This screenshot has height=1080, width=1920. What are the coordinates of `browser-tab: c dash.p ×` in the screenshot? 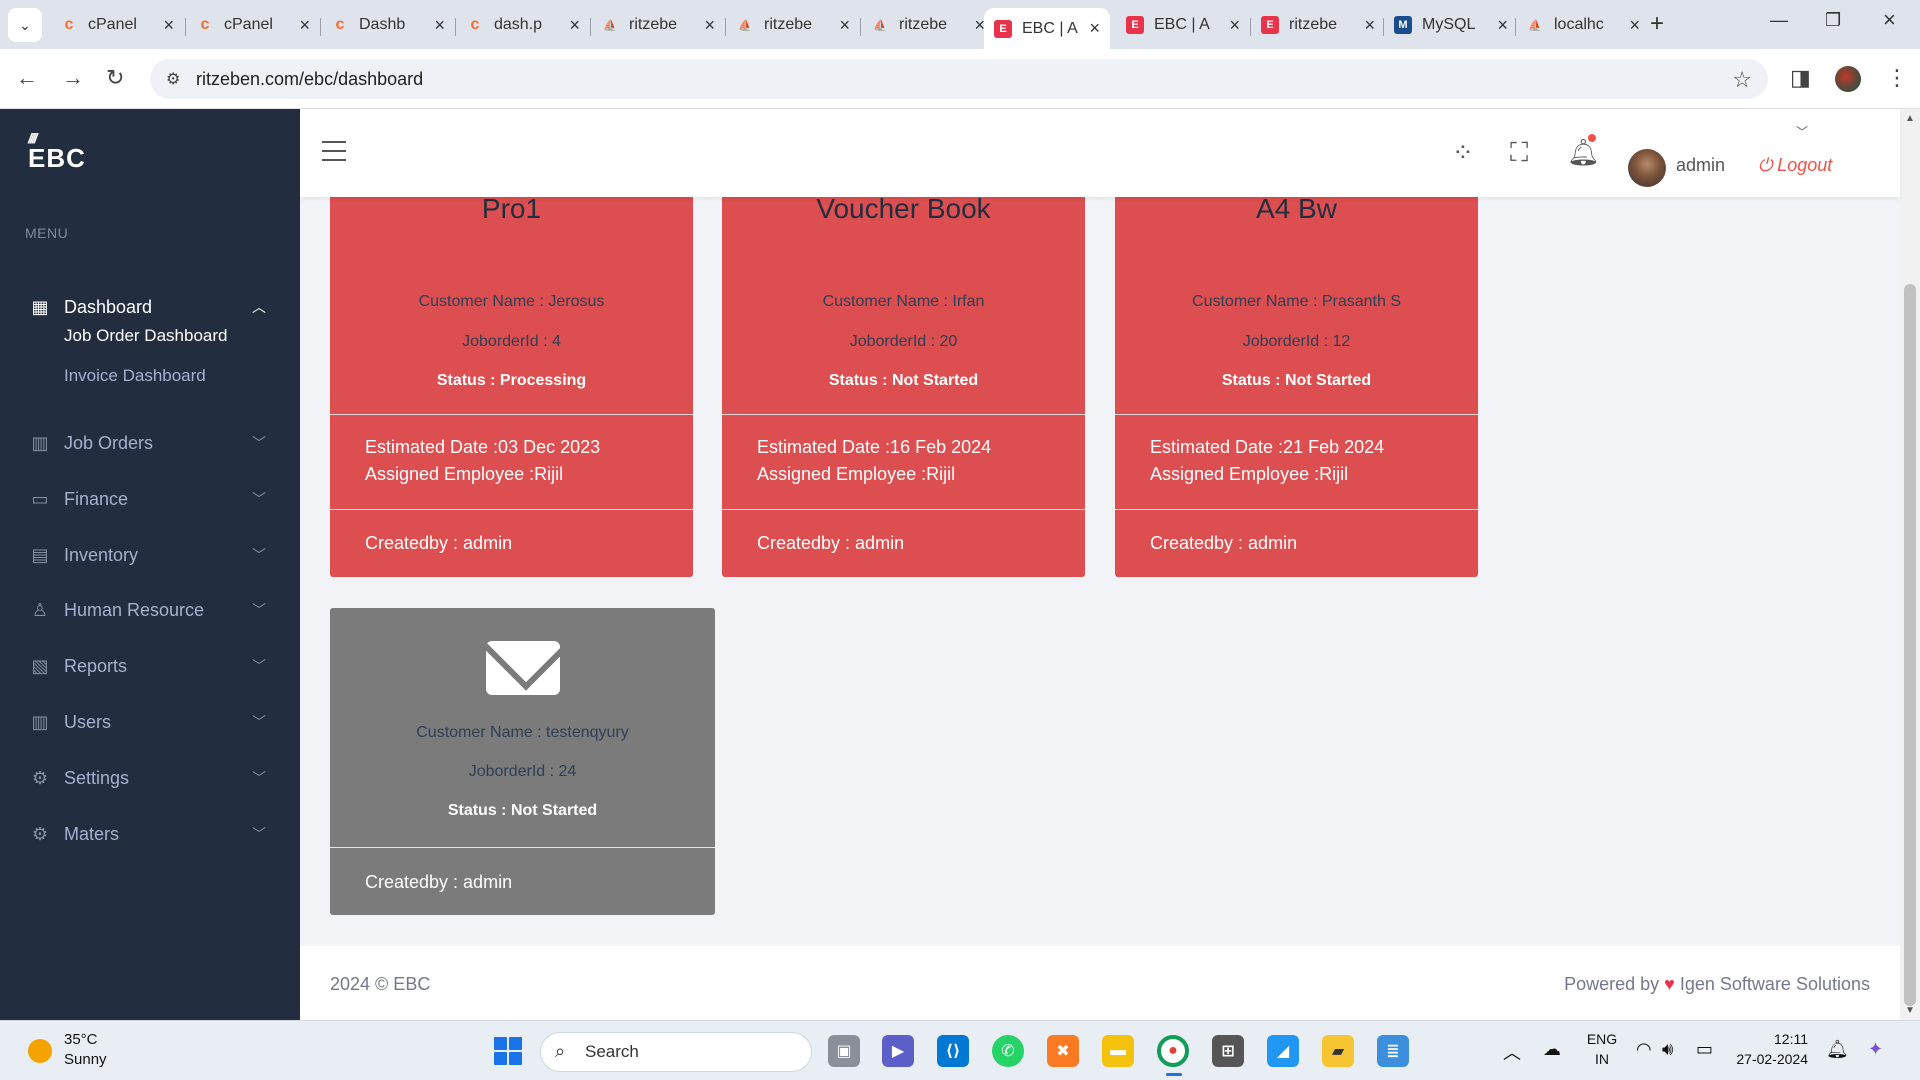 It's located at (523, 25).